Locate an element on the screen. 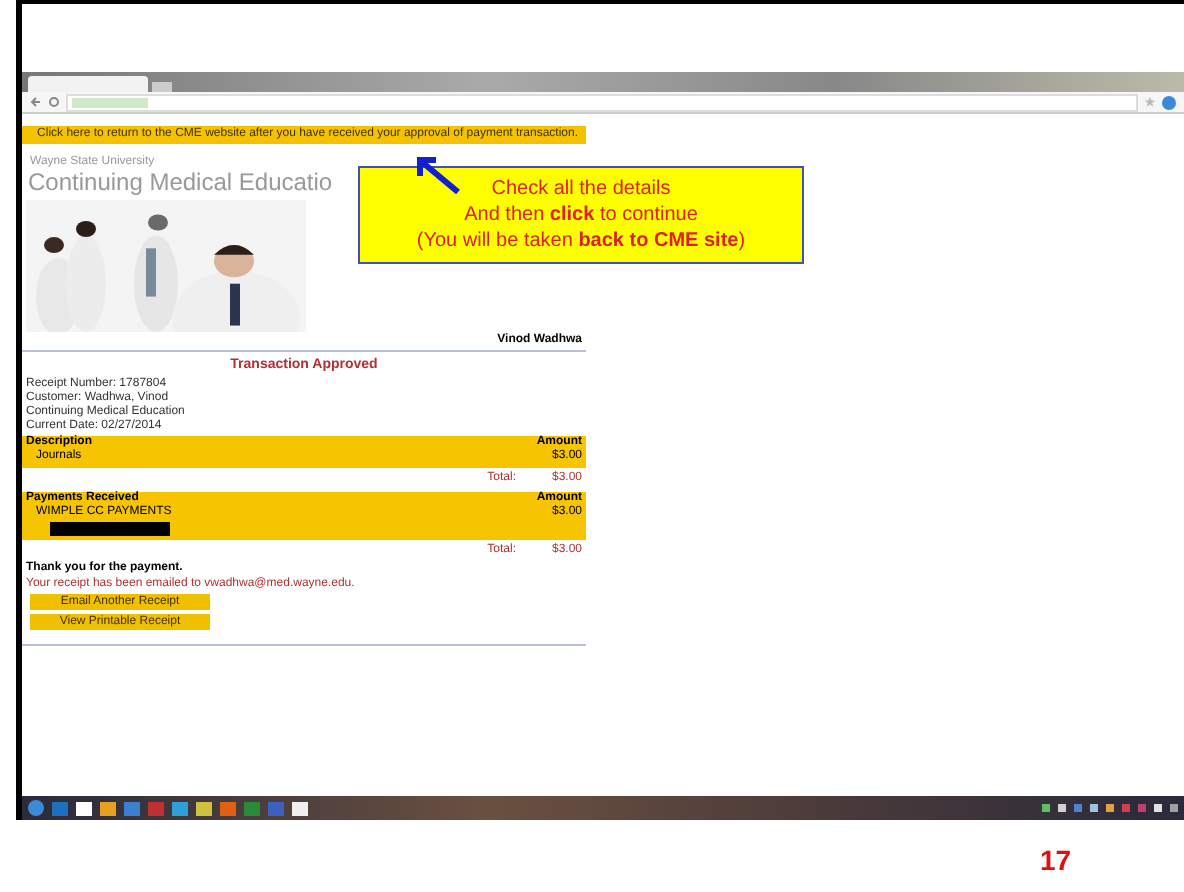 This screenshot has width=1184, height=892. extension-icon is located at coordinates (1169, 102).